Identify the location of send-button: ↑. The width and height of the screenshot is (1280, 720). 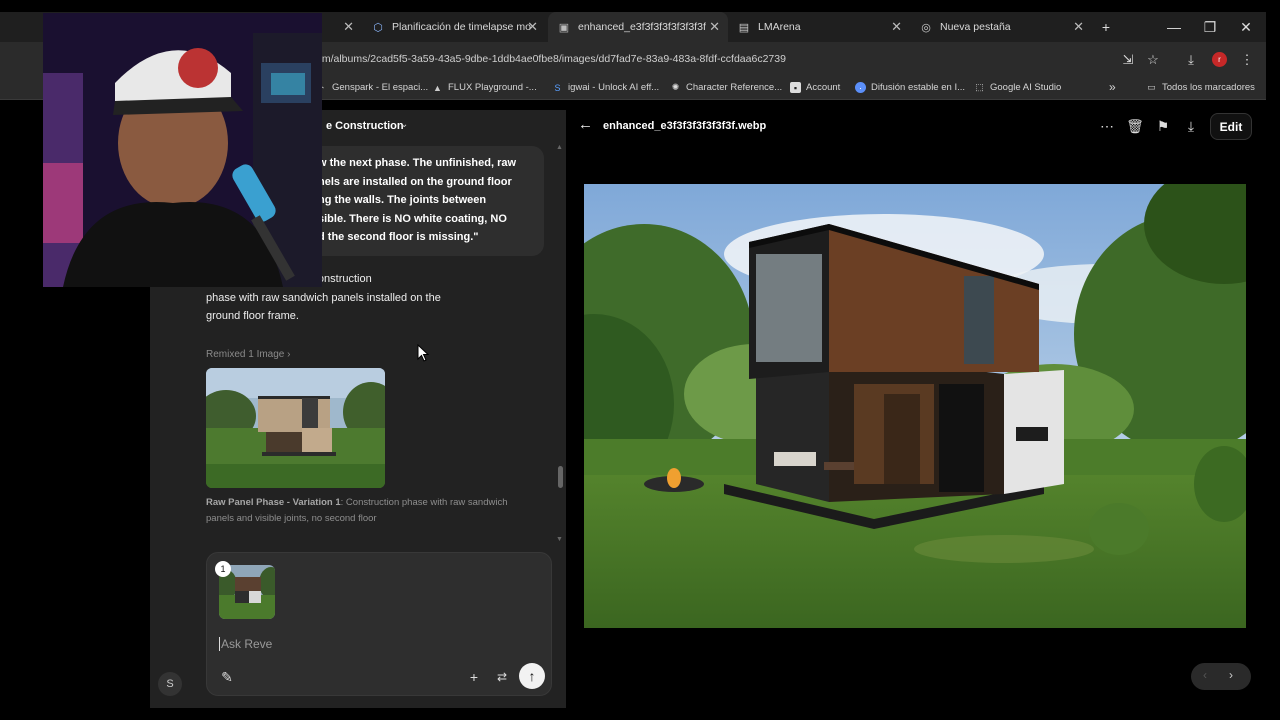
(532, 676).